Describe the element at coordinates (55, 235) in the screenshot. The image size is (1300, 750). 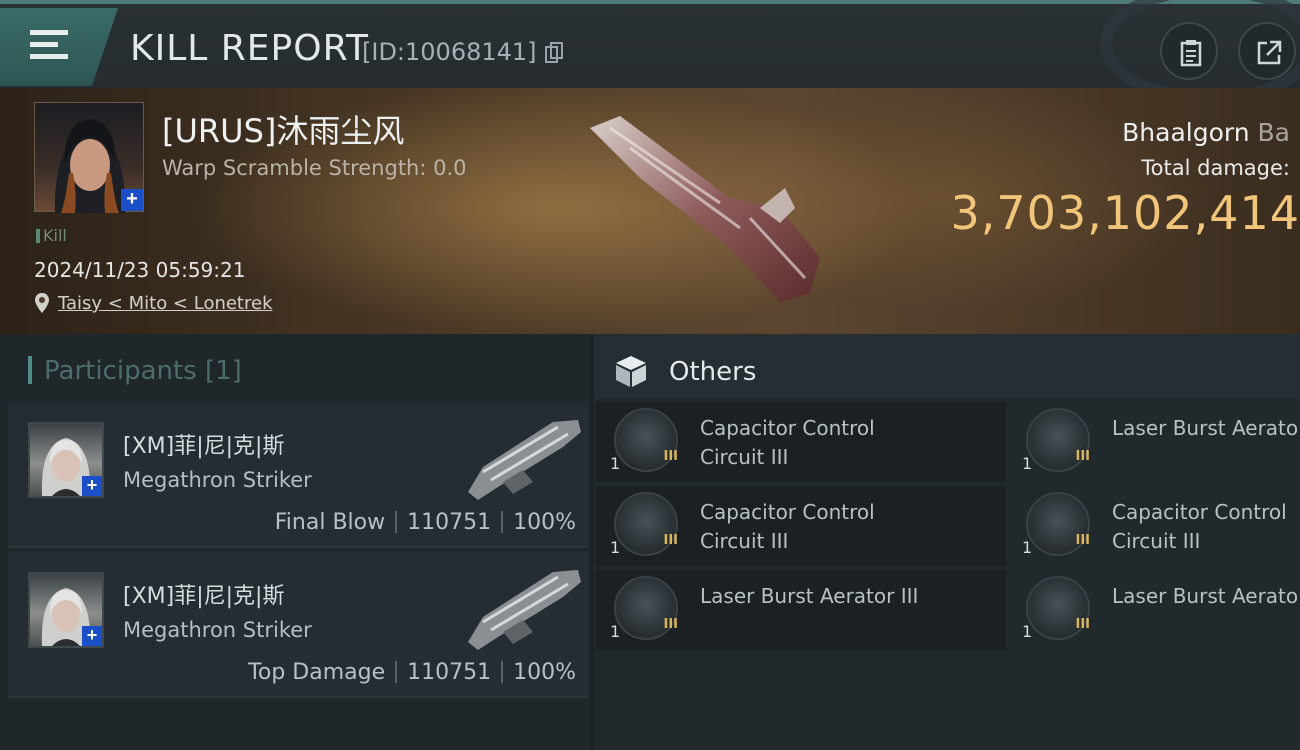
I see `kill-tag-label: Kill` at that location.